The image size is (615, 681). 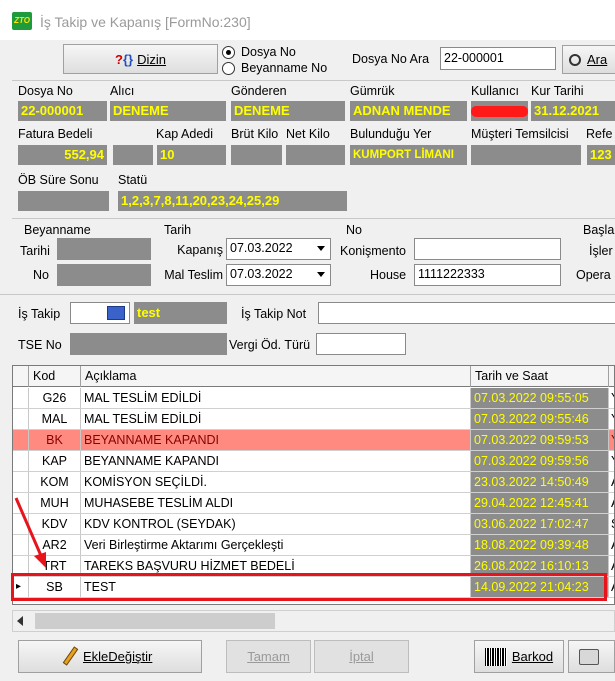 What do you see at coordinates (256, 155) in the screenshot?
I see `brut-kilo-value` at bounding box center [256, 155].